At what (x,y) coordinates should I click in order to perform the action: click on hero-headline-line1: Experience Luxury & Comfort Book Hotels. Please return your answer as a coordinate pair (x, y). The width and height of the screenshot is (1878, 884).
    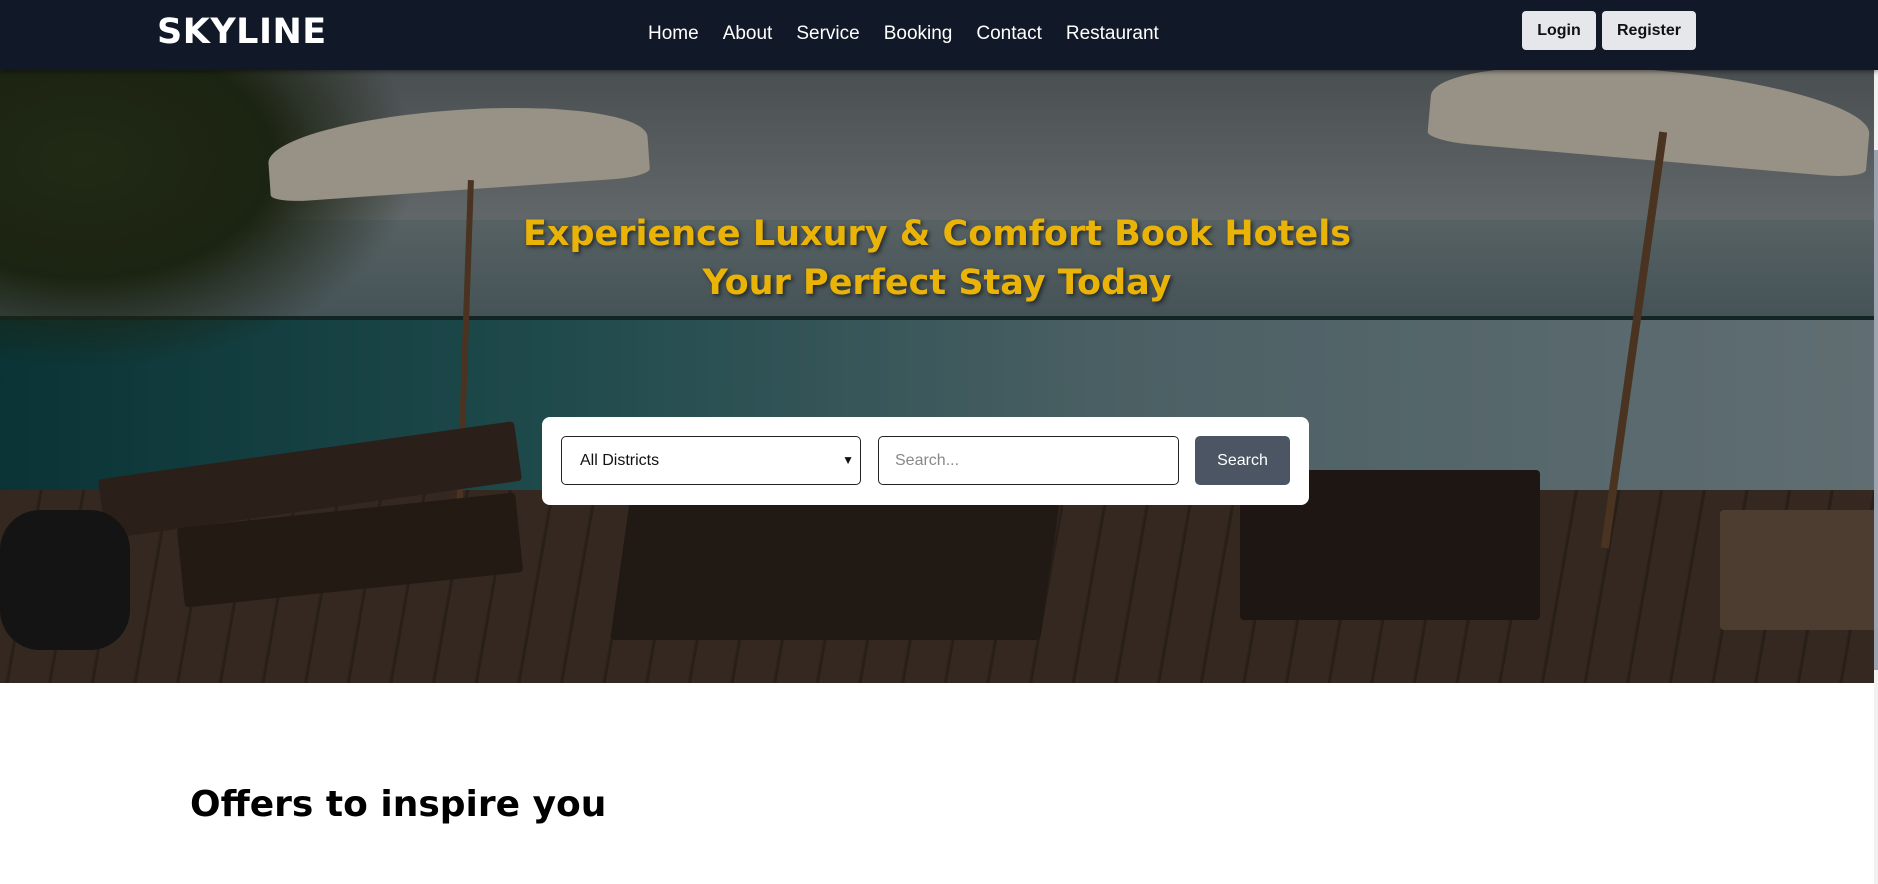
    Looking at the image, I should click on (937, 234).